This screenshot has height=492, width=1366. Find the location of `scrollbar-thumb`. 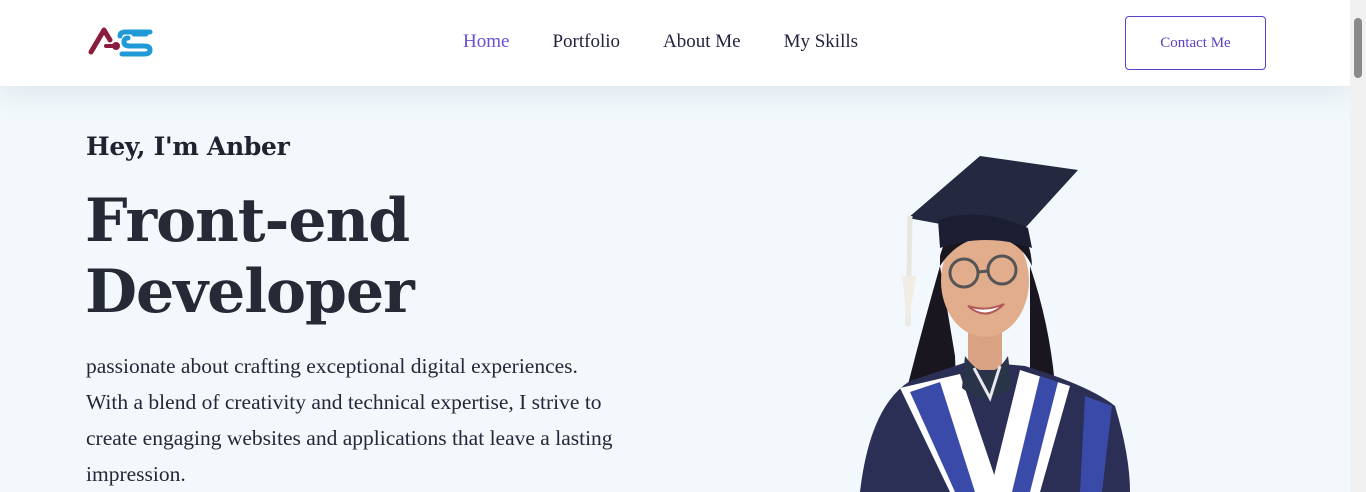

scrollbar-thumb is located at coordinates (1358, 48).